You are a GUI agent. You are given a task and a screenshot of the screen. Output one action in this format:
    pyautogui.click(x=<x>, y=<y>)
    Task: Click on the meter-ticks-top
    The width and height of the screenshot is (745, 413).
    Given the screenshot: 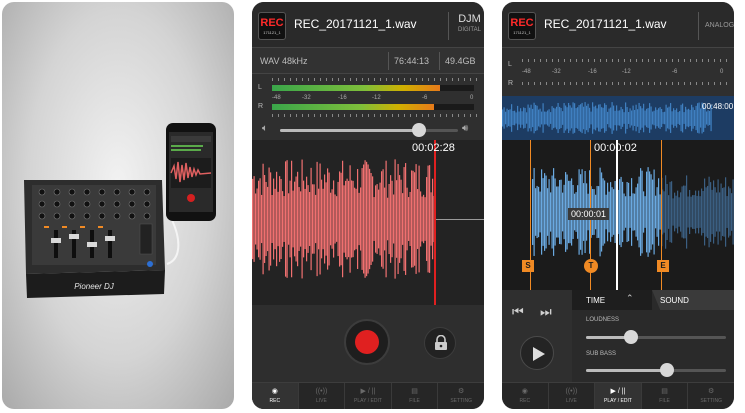 What is the action you would take?
    pyautogui.click(x=625, y=60)
    